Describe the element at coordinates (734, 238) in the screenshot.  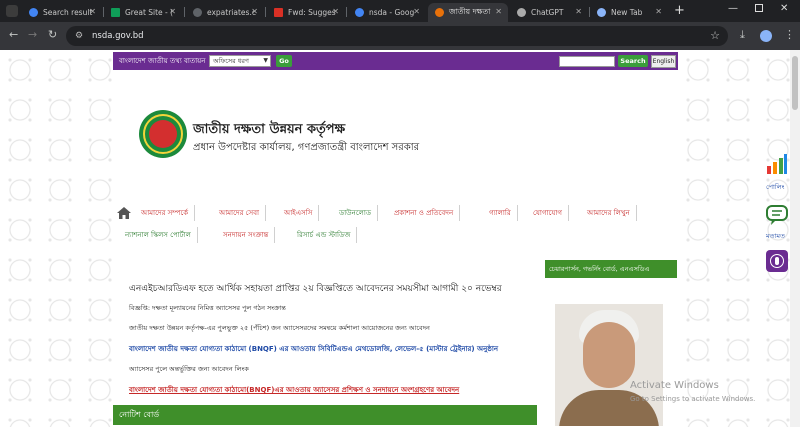
I see `floating-widgets: পোলিং মতামত` at that location.